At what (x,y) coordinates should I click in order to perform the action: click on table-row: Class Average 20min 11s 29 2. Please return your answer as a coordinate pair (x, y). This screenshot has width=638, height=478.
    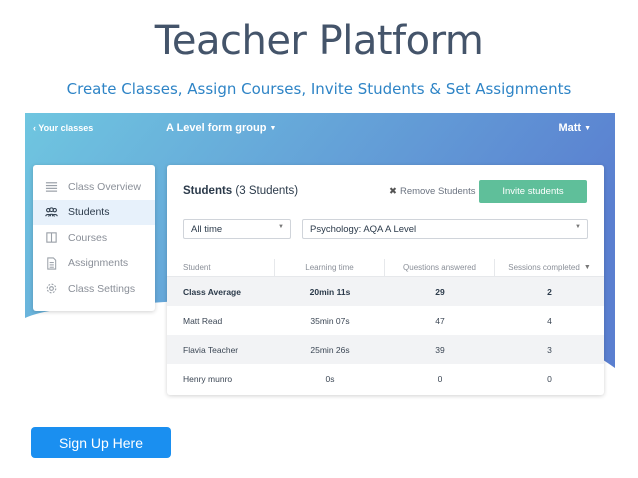
    Looking at the image, I should click on (385, 291).